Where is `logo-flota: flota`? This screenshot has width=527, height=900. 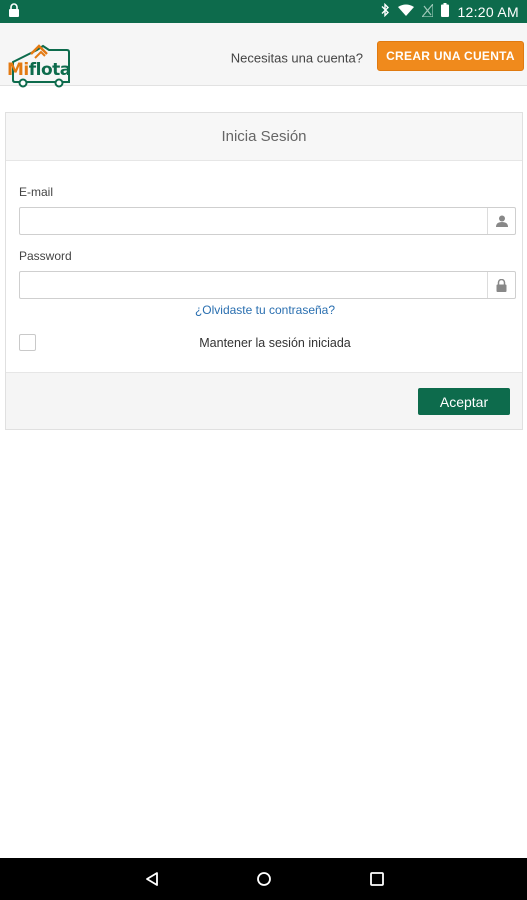 logo-flota: flota is located at coordinates (50, 70).